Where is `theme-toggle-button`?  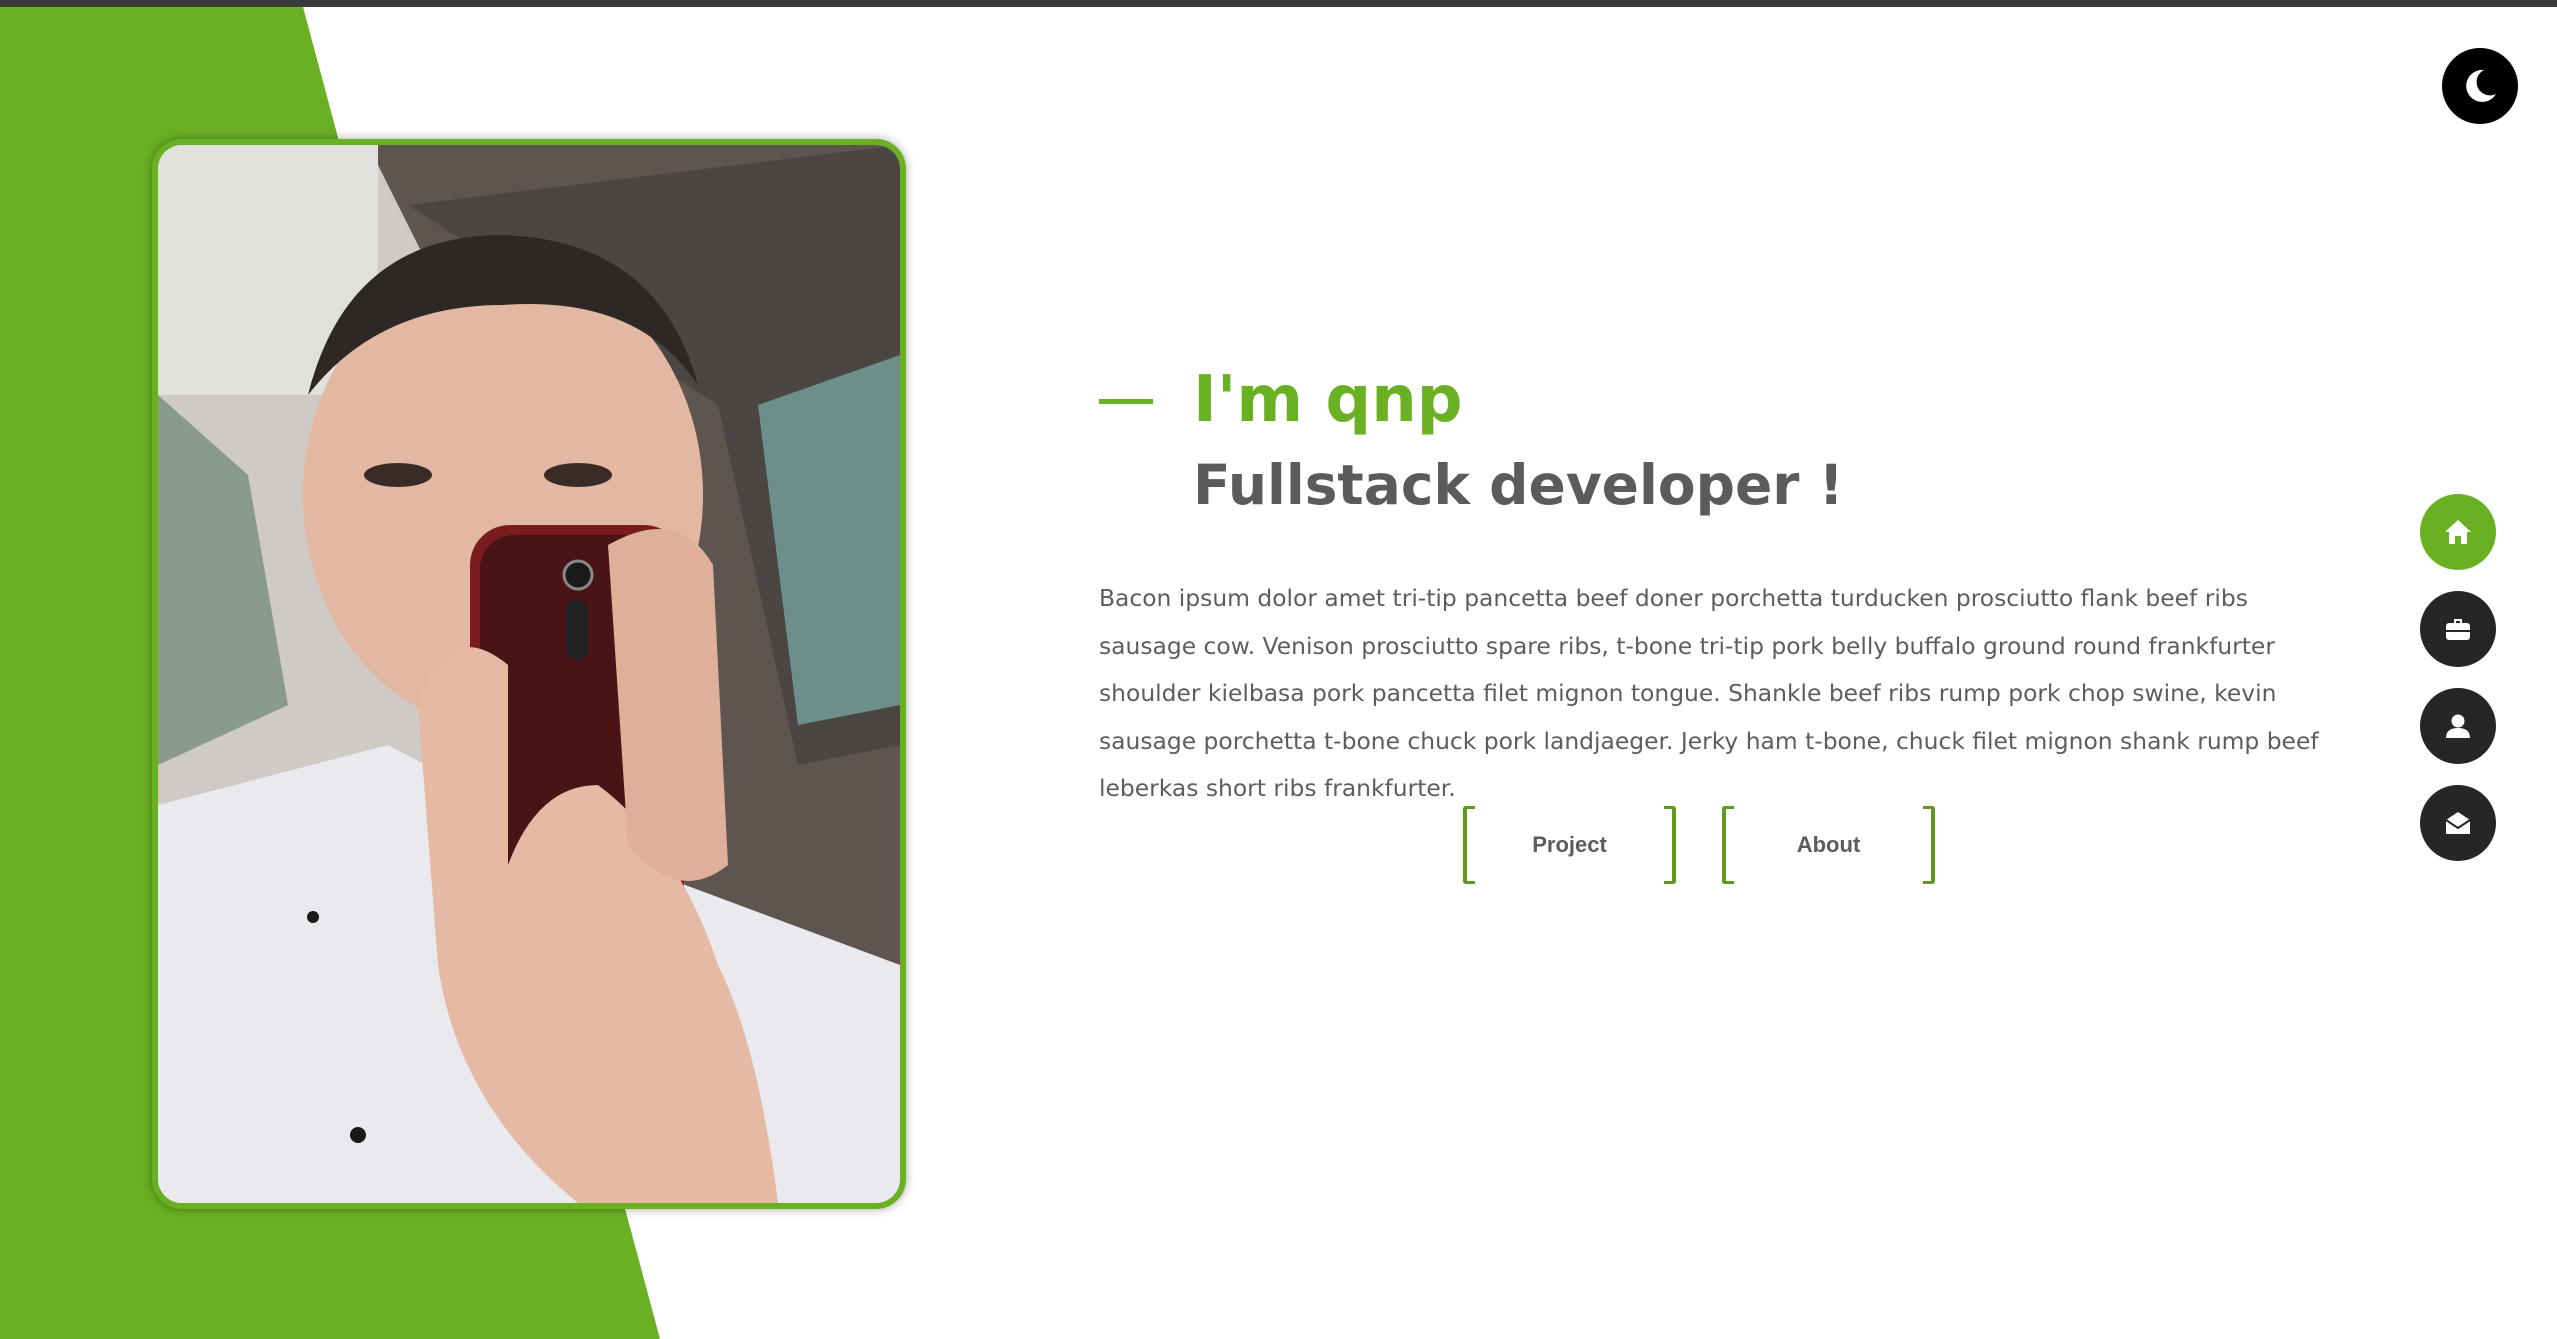 theme-toggle-button is located at coordinates (2480, 86).